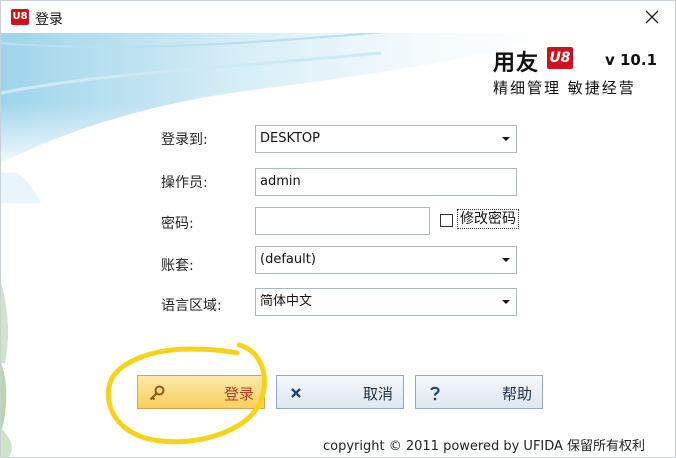 The width and height of the screenshot is (676, 458). What do you see at coordinates (184, 140) in the screenshot?
I see `login-to-label: 登录到:` at bounding box center [184, 140].